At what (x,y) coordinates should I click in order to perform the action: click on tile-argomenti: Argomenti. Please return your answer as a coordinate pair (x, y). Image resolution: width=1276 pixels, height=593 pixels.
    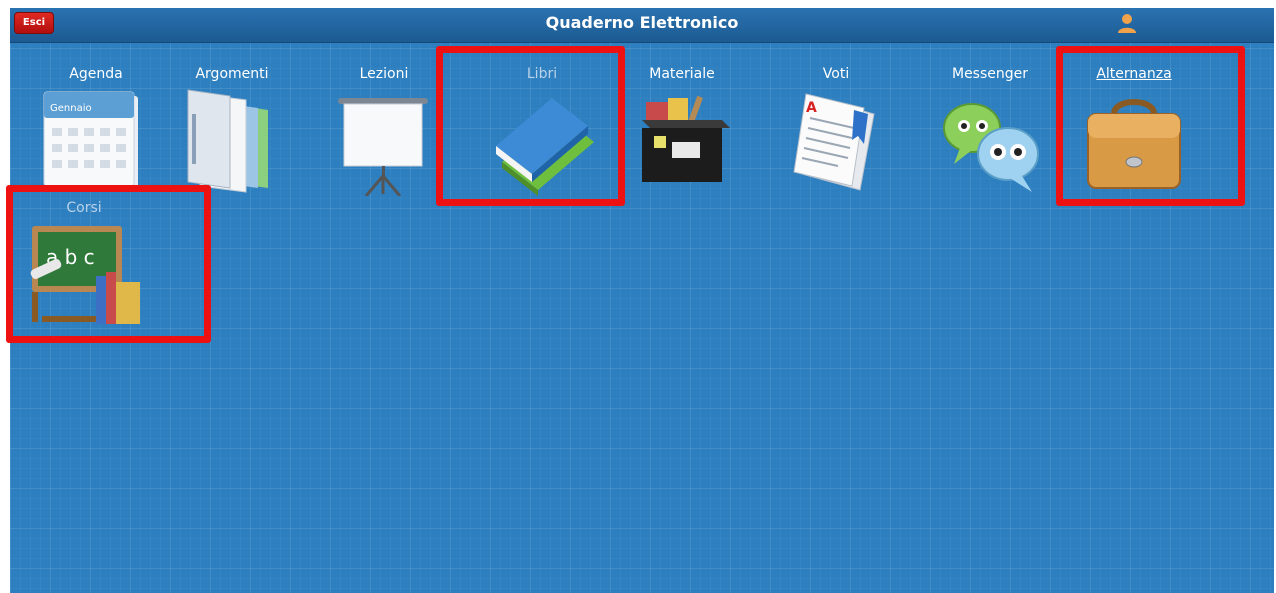
    Looking at the image, I should click on (232, 131).